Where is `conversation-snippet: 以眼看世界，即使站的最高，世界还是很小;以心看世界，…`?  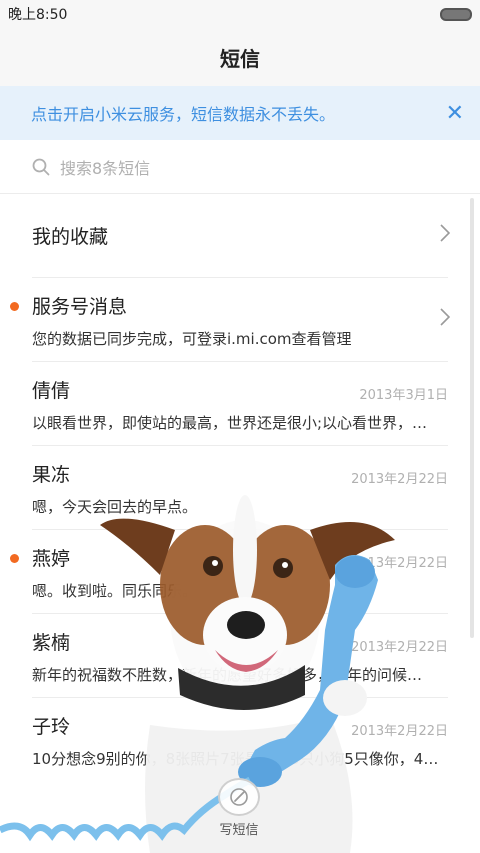
conversation-snippet: 以眼看世界，即使站的最高，世界还是很小;以心看世界，… is located at coordinates (230, 423).